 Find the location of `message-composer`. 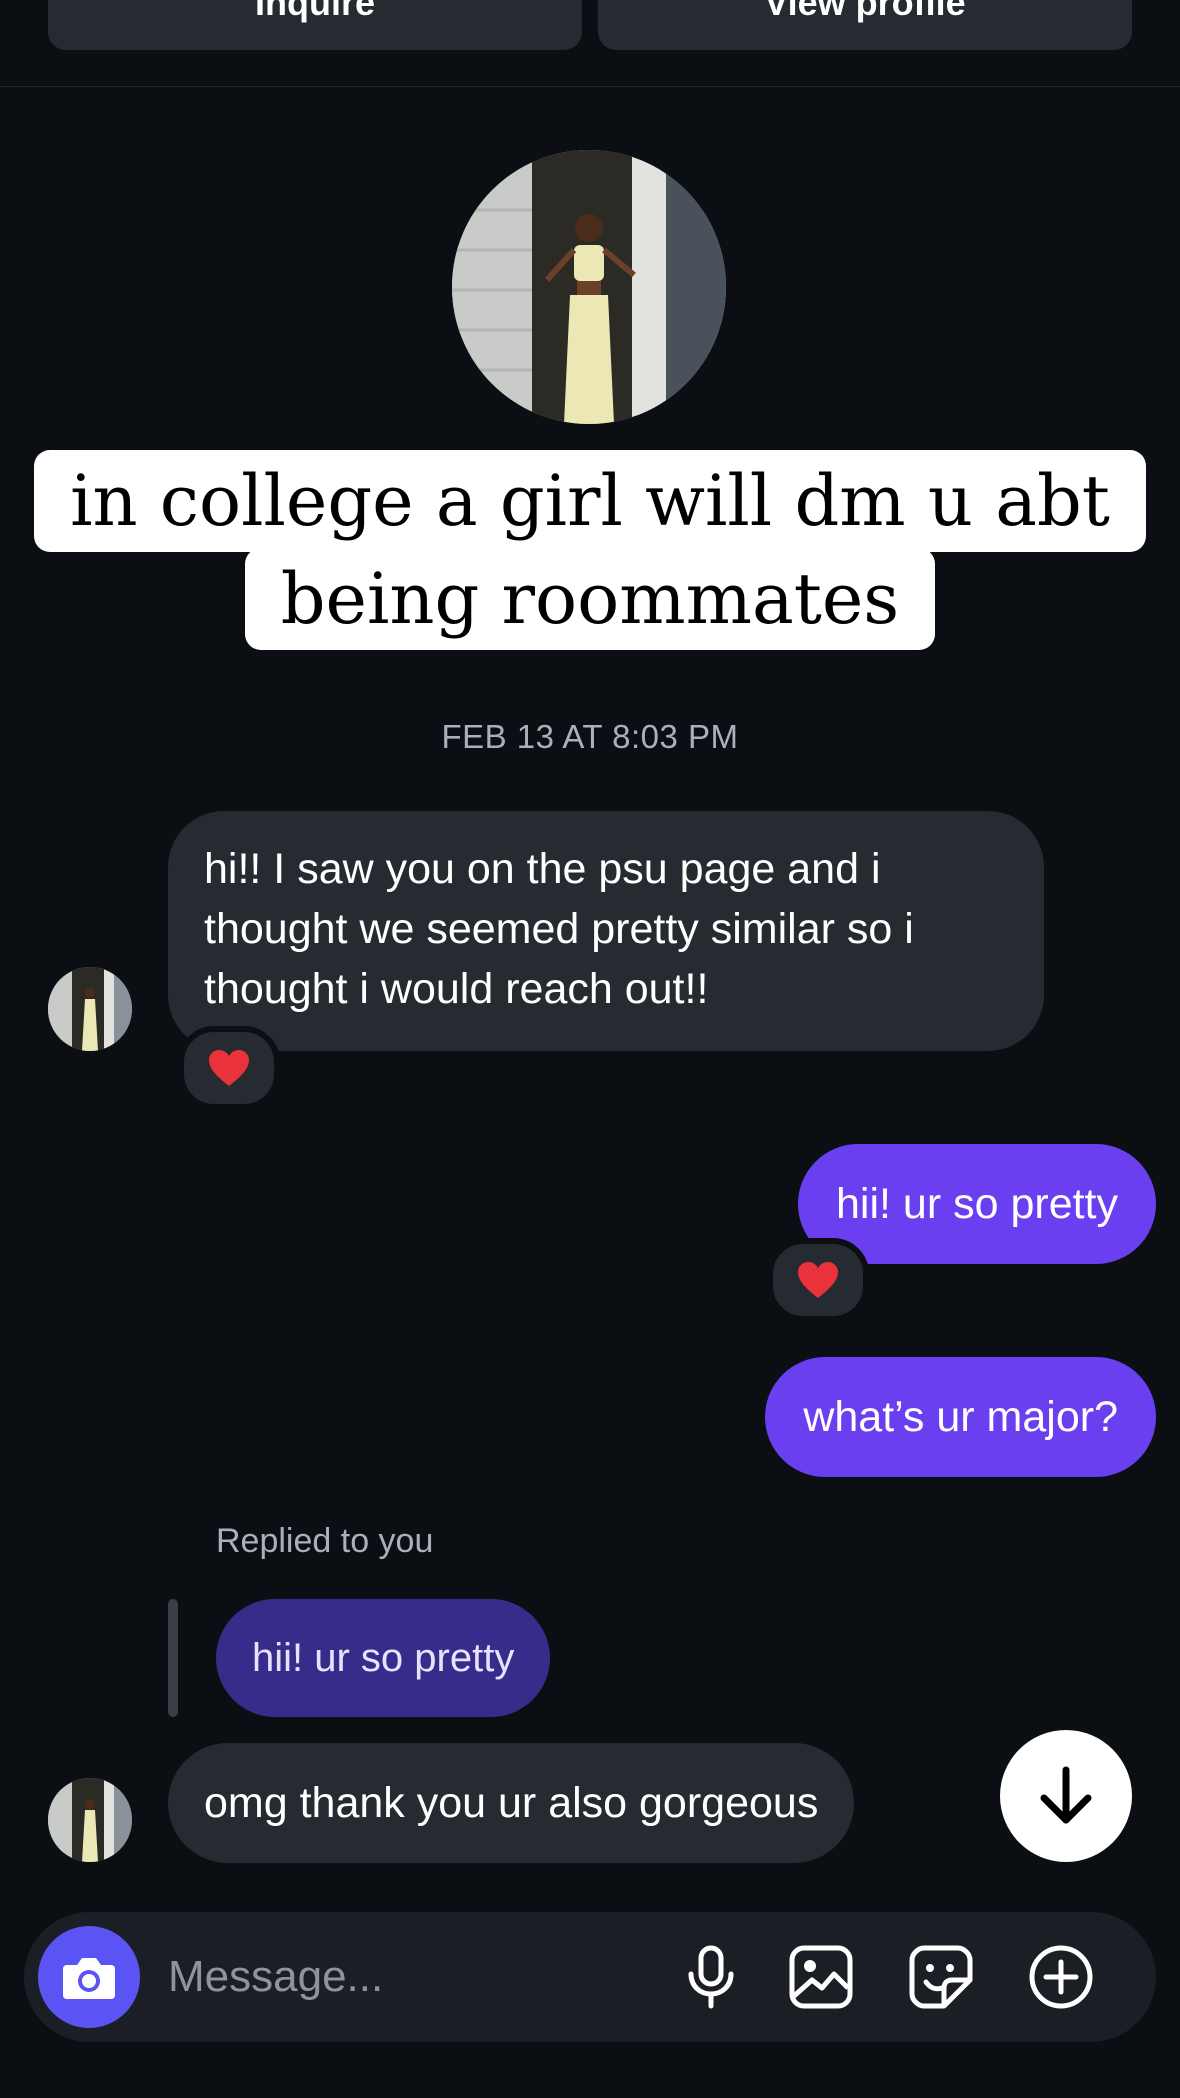

message-composer is located at coordinates (590, 1977).